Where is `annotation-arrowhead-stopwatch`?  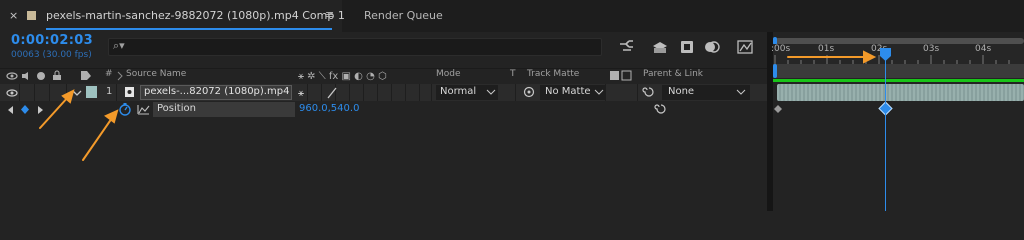
annotation-arrowhead-stopwatch is located at coordinates (111, 116).